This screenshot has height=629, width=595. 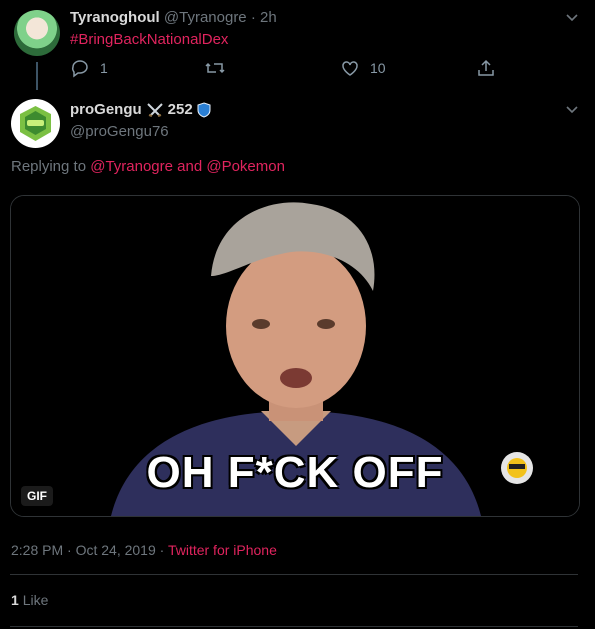 What do you see at coordinates (295, 472) in the screenshot?
I see `gif-caption: OH F*CK OFF` at bounding box center [295, 472].